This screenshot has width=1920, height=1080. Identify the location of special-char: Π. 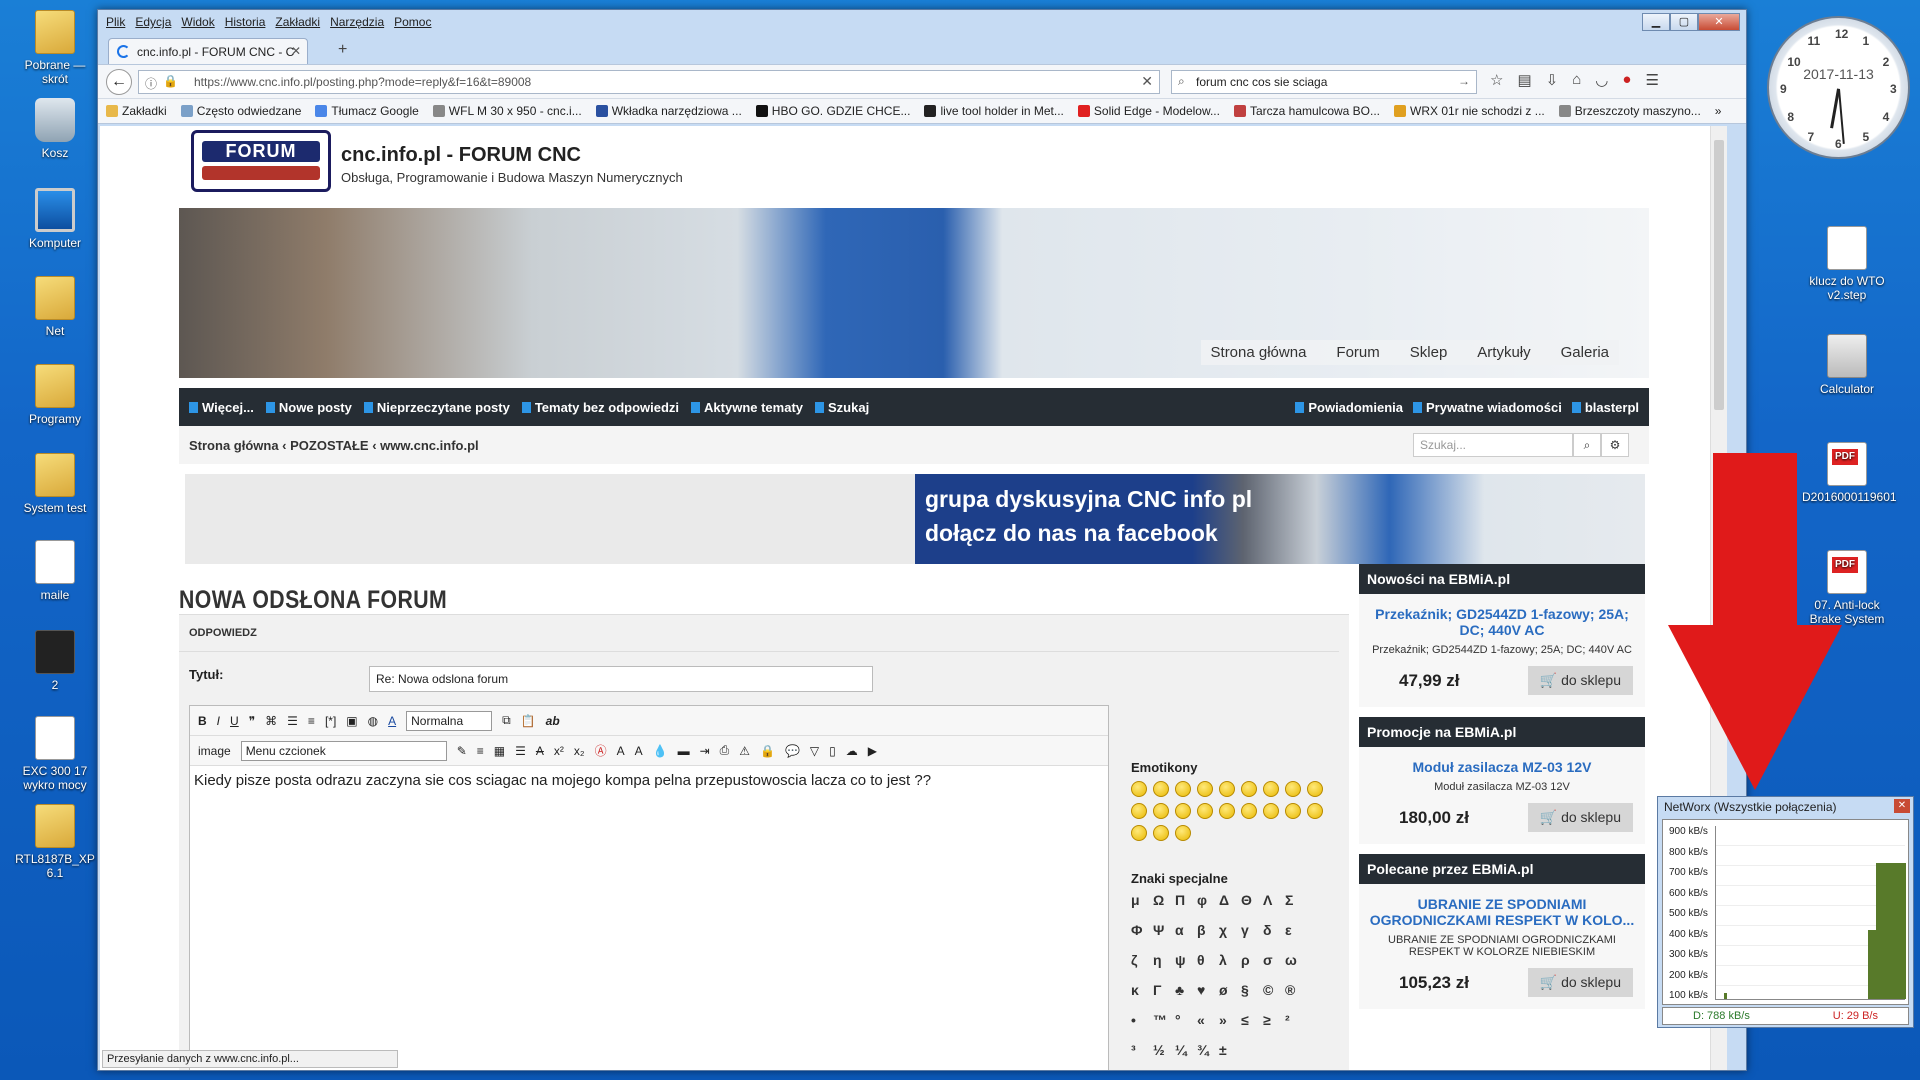
(1186, 900).